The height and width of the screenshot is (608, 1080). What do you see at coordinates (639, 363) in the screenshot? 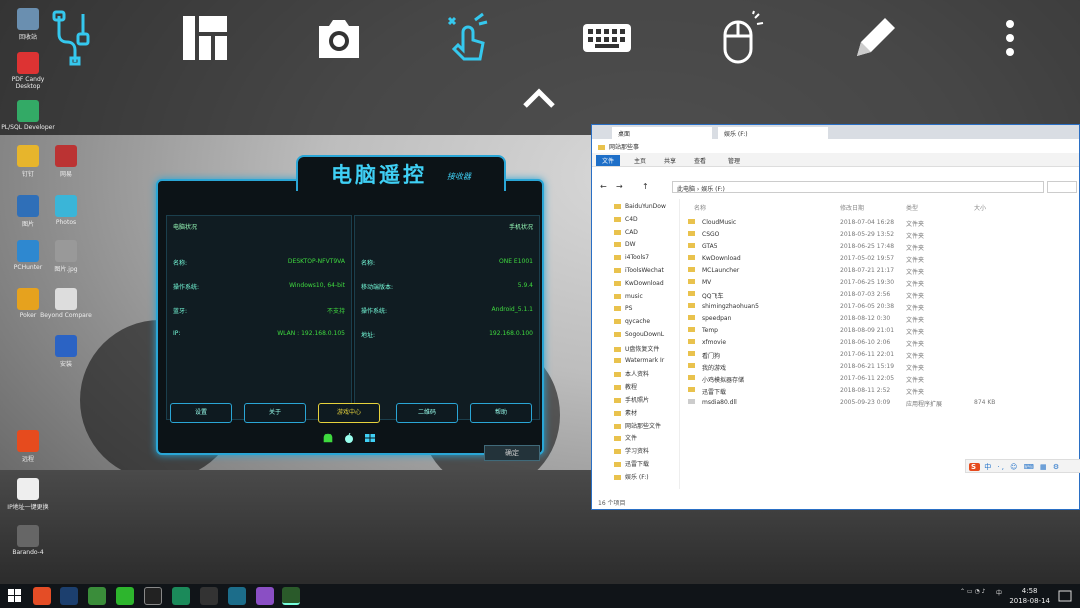
I see `nav-folder-item: Watermark Ir` at bounding box center [639, 363].